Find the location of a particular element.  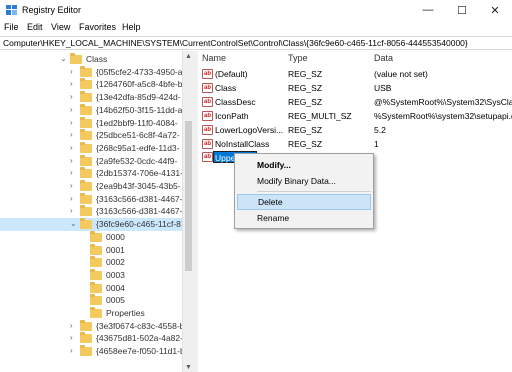

menu-file: File is located at coordinates (11, 27).